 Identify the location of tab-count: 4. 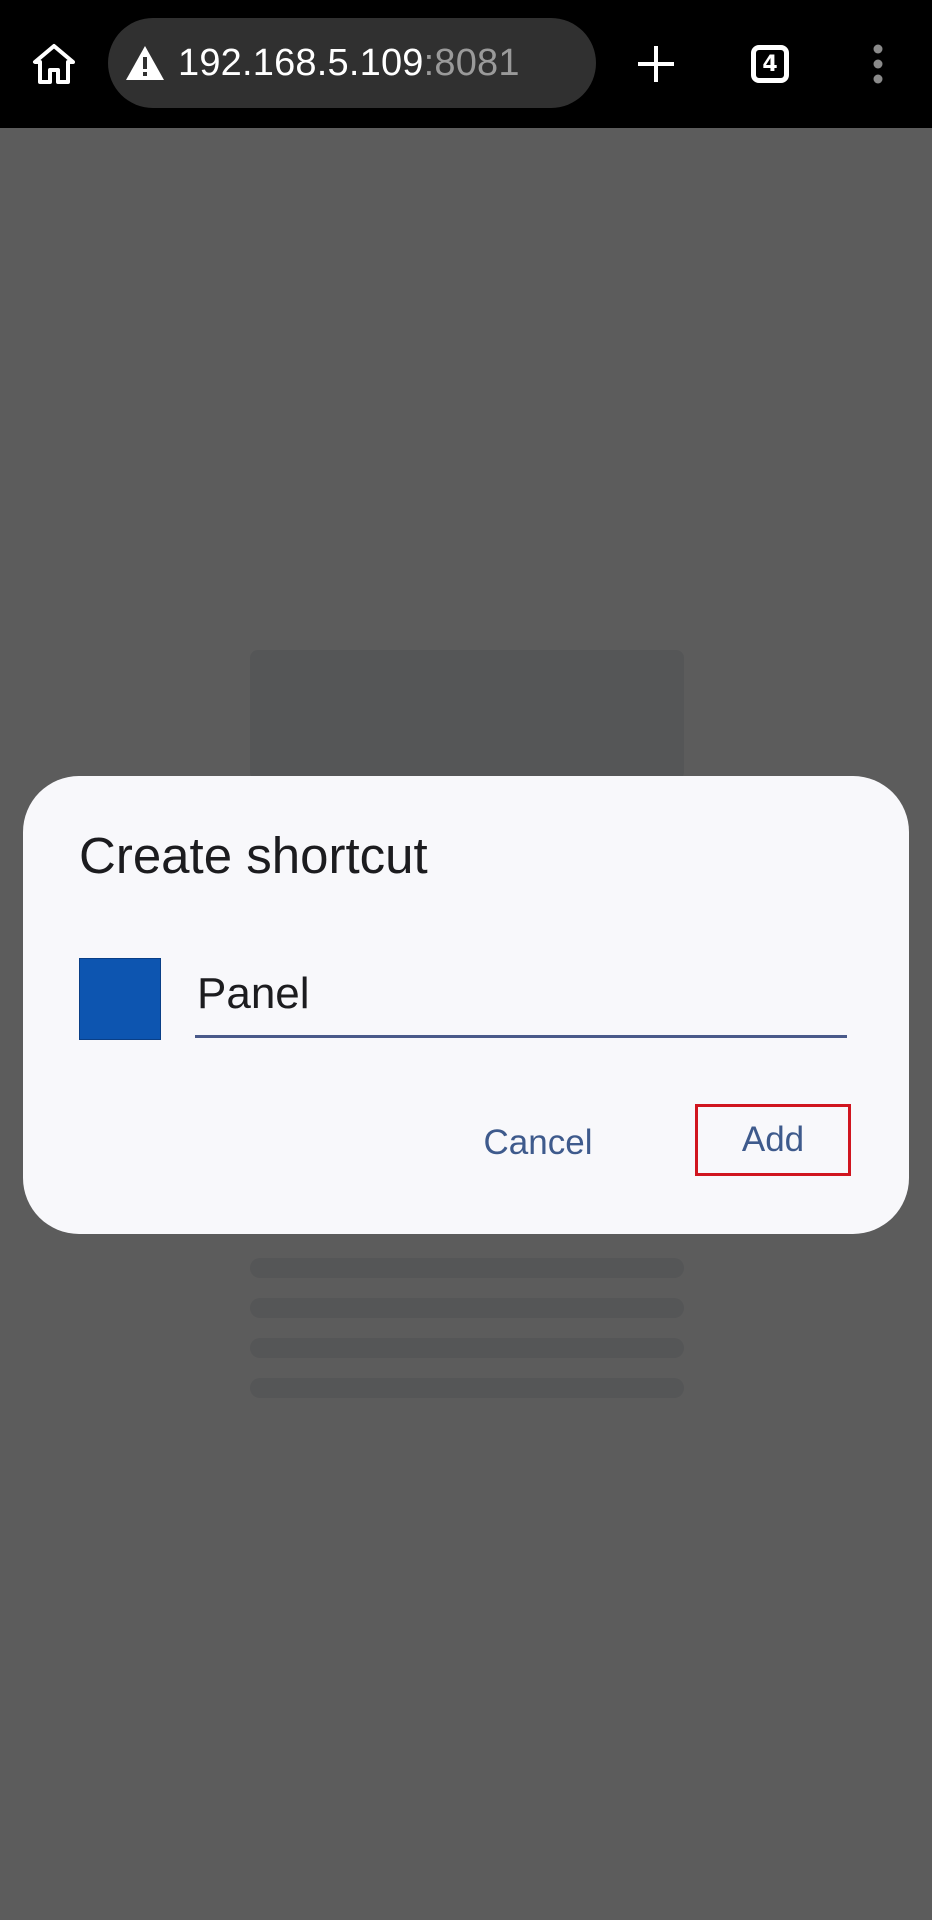
(770, 64).